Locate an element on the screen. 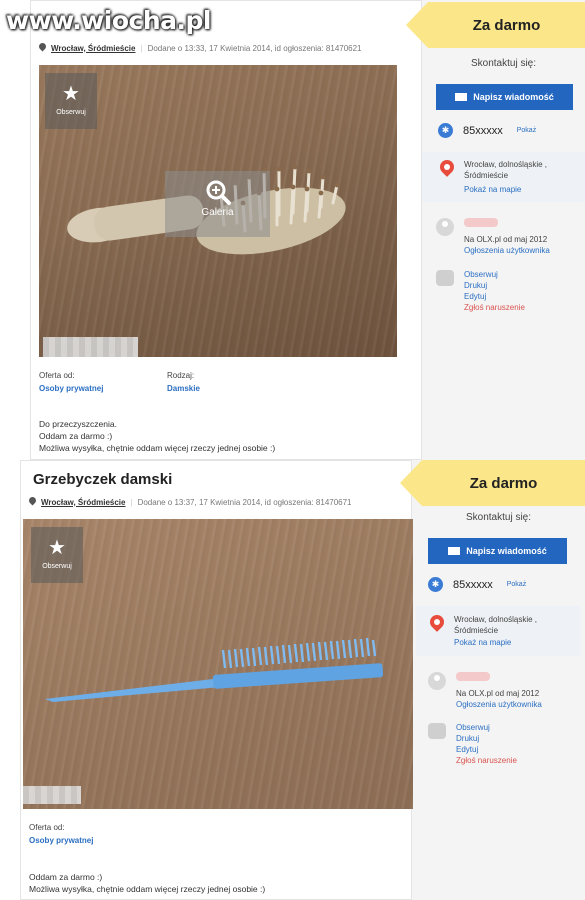  gallery-button: Galeria is located at coordinates (217, 204).